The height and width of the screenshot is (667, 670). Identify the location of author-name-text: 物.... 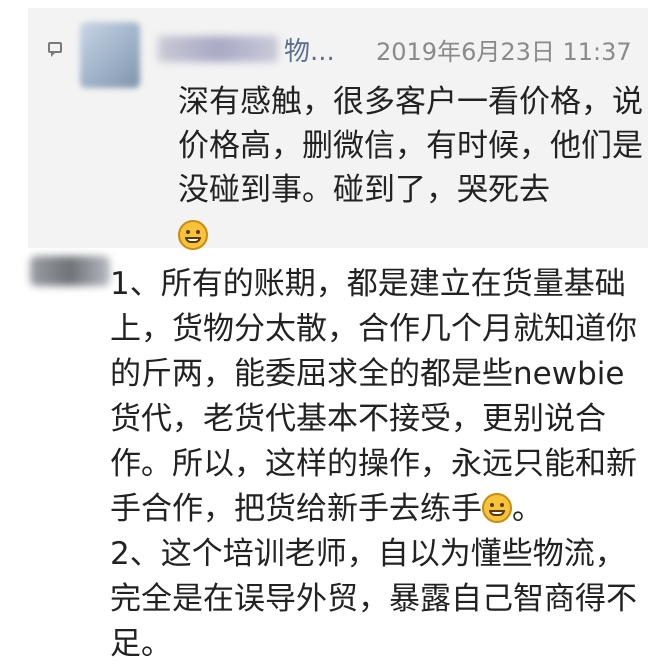
(309, 51).